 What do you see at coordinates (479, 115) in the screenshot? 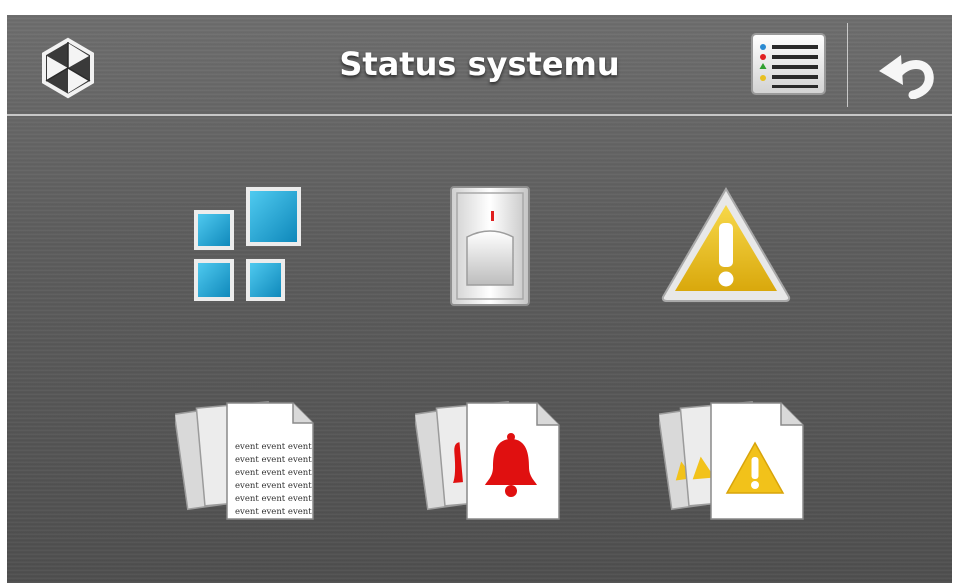
I see `header-divider` at bounding box center [479, 115].